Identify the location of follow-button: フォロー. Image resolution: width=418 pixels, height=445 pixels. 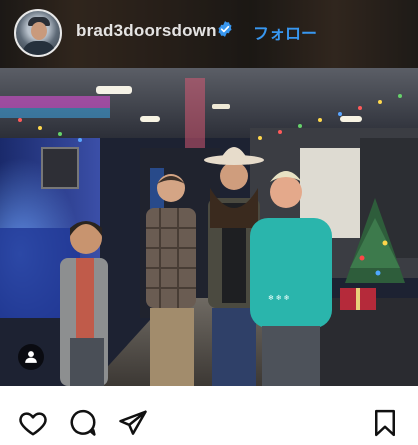
(285, 32).